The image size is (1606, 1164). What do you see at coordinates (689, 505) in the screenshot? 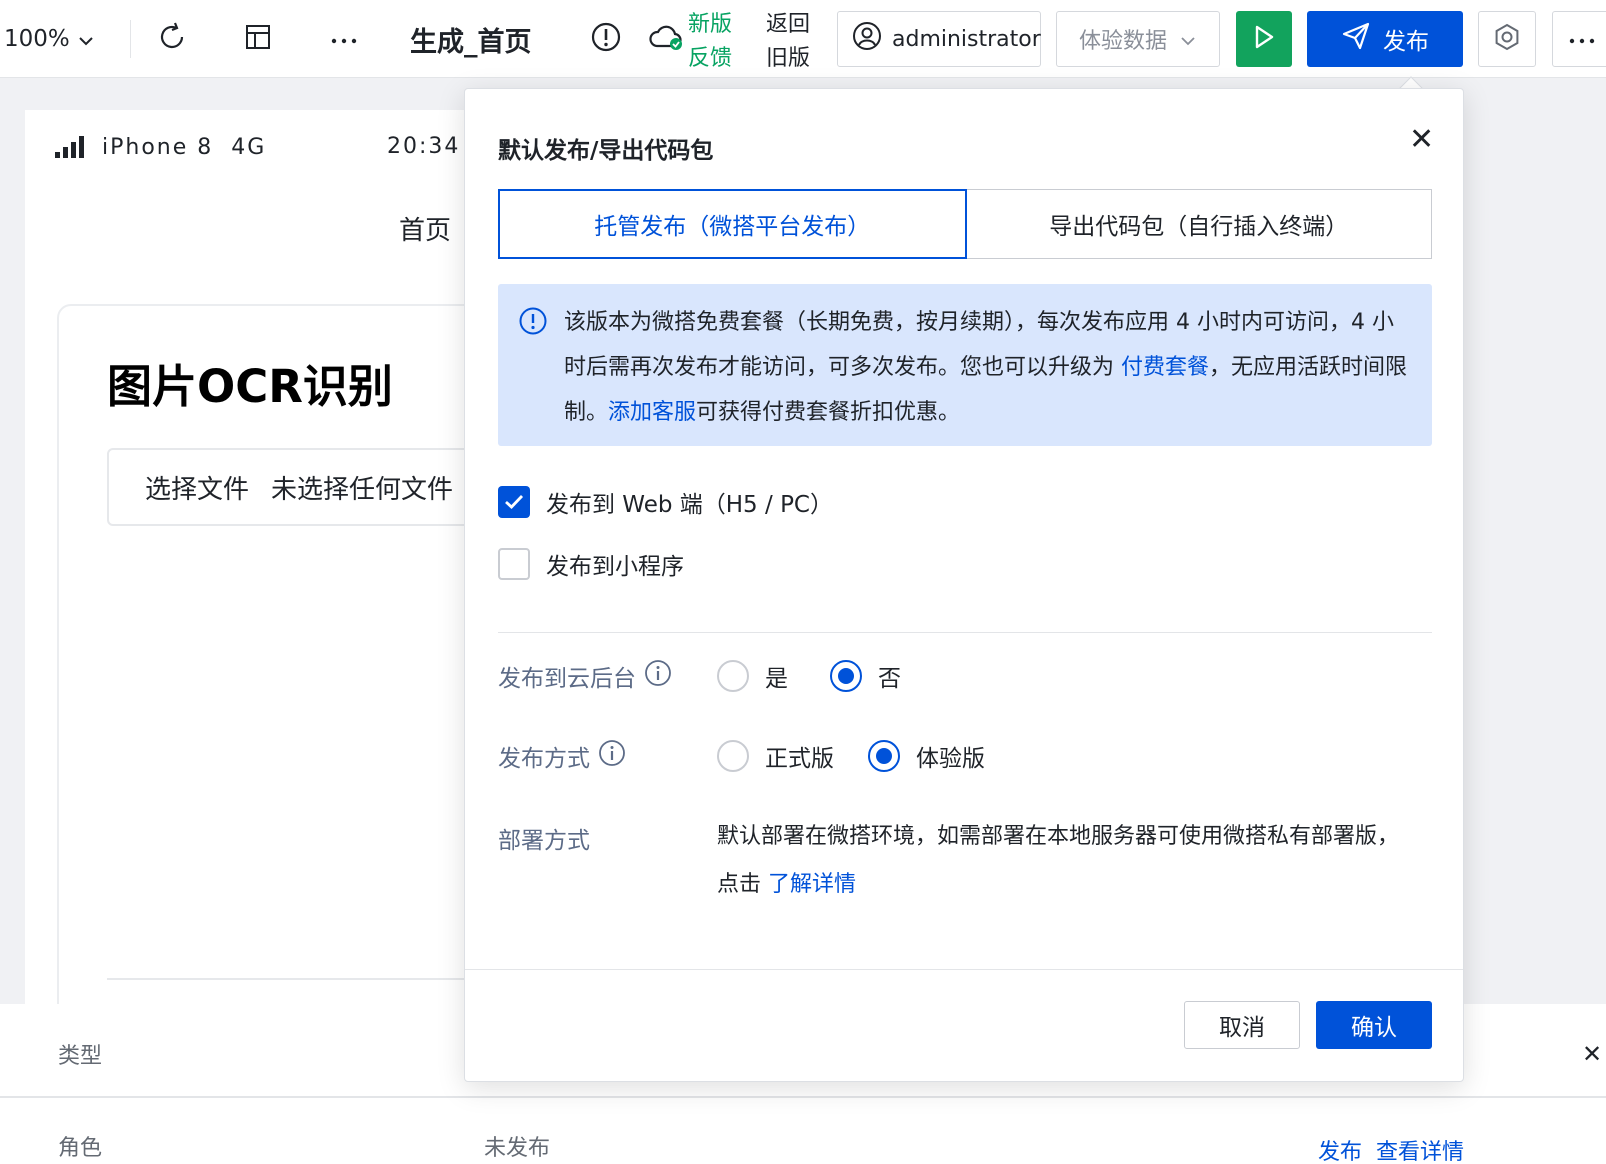
I see `web-target-label: 发布到 Web 端（H5 / PC）` at bounding box center [689, 505].